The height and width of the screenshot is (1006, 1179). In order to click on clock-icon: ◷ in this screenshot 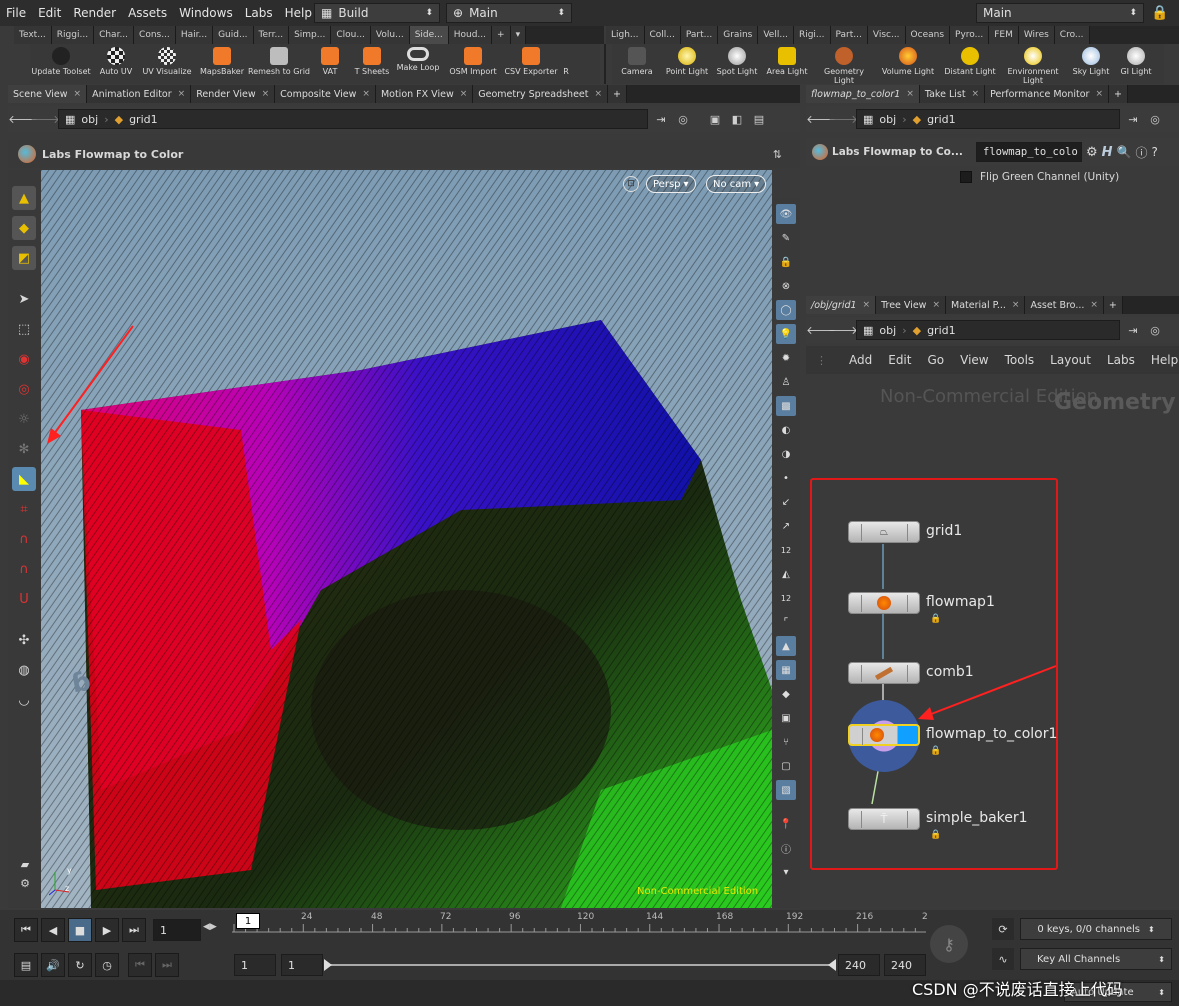, I will do `click(107, 965)`.